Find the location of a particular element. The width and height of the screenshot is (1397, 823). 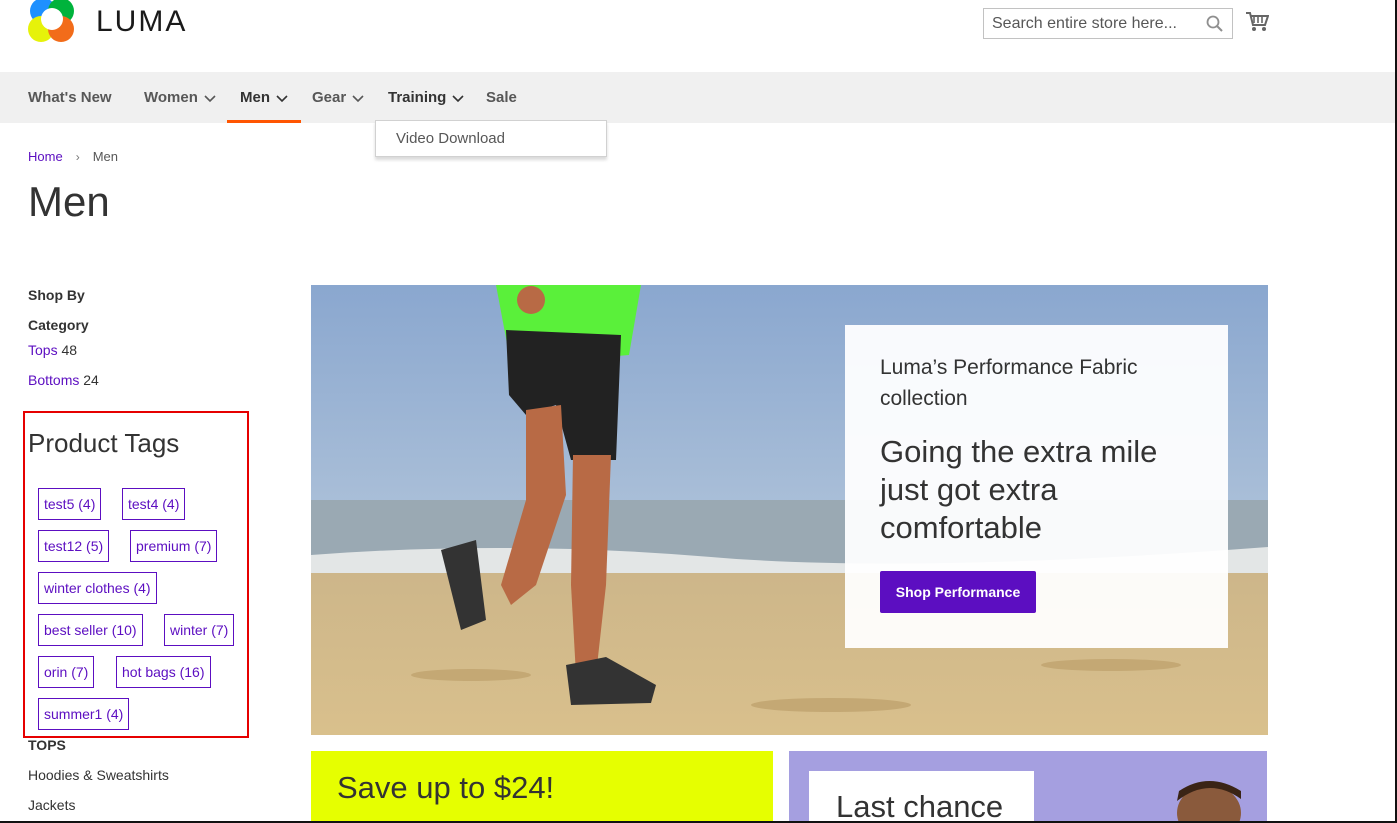

tag-link: hot bags (16) is located at coordinates (163, 672).